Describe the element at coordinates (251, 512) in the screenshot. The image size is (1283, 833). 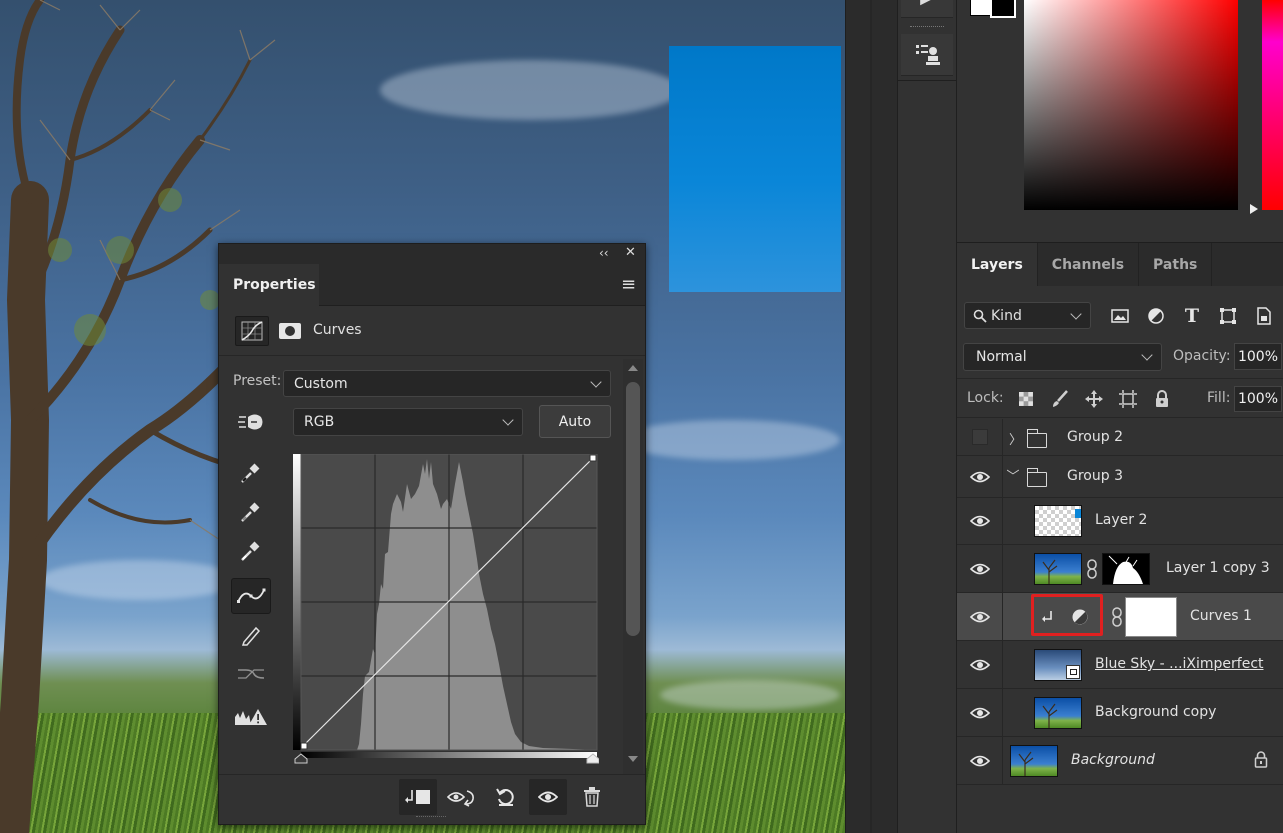
I see `gray-point-eyedropper-icon` at that location.